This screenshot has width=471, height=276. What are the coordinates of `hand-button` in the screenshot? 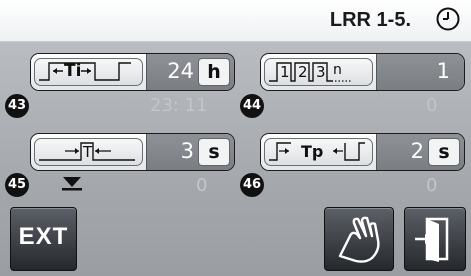 It's located at (359, 239).